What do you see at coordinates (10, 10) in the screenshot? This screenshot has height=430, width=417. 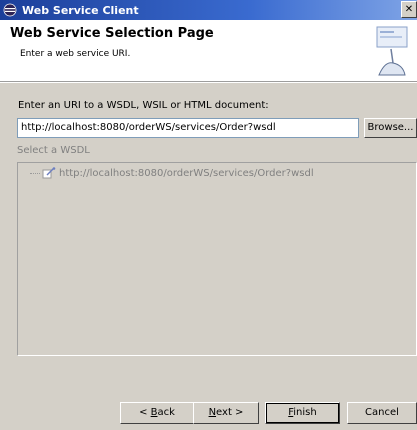 I see `eclipse-icon` at bounding box center [10, 10].